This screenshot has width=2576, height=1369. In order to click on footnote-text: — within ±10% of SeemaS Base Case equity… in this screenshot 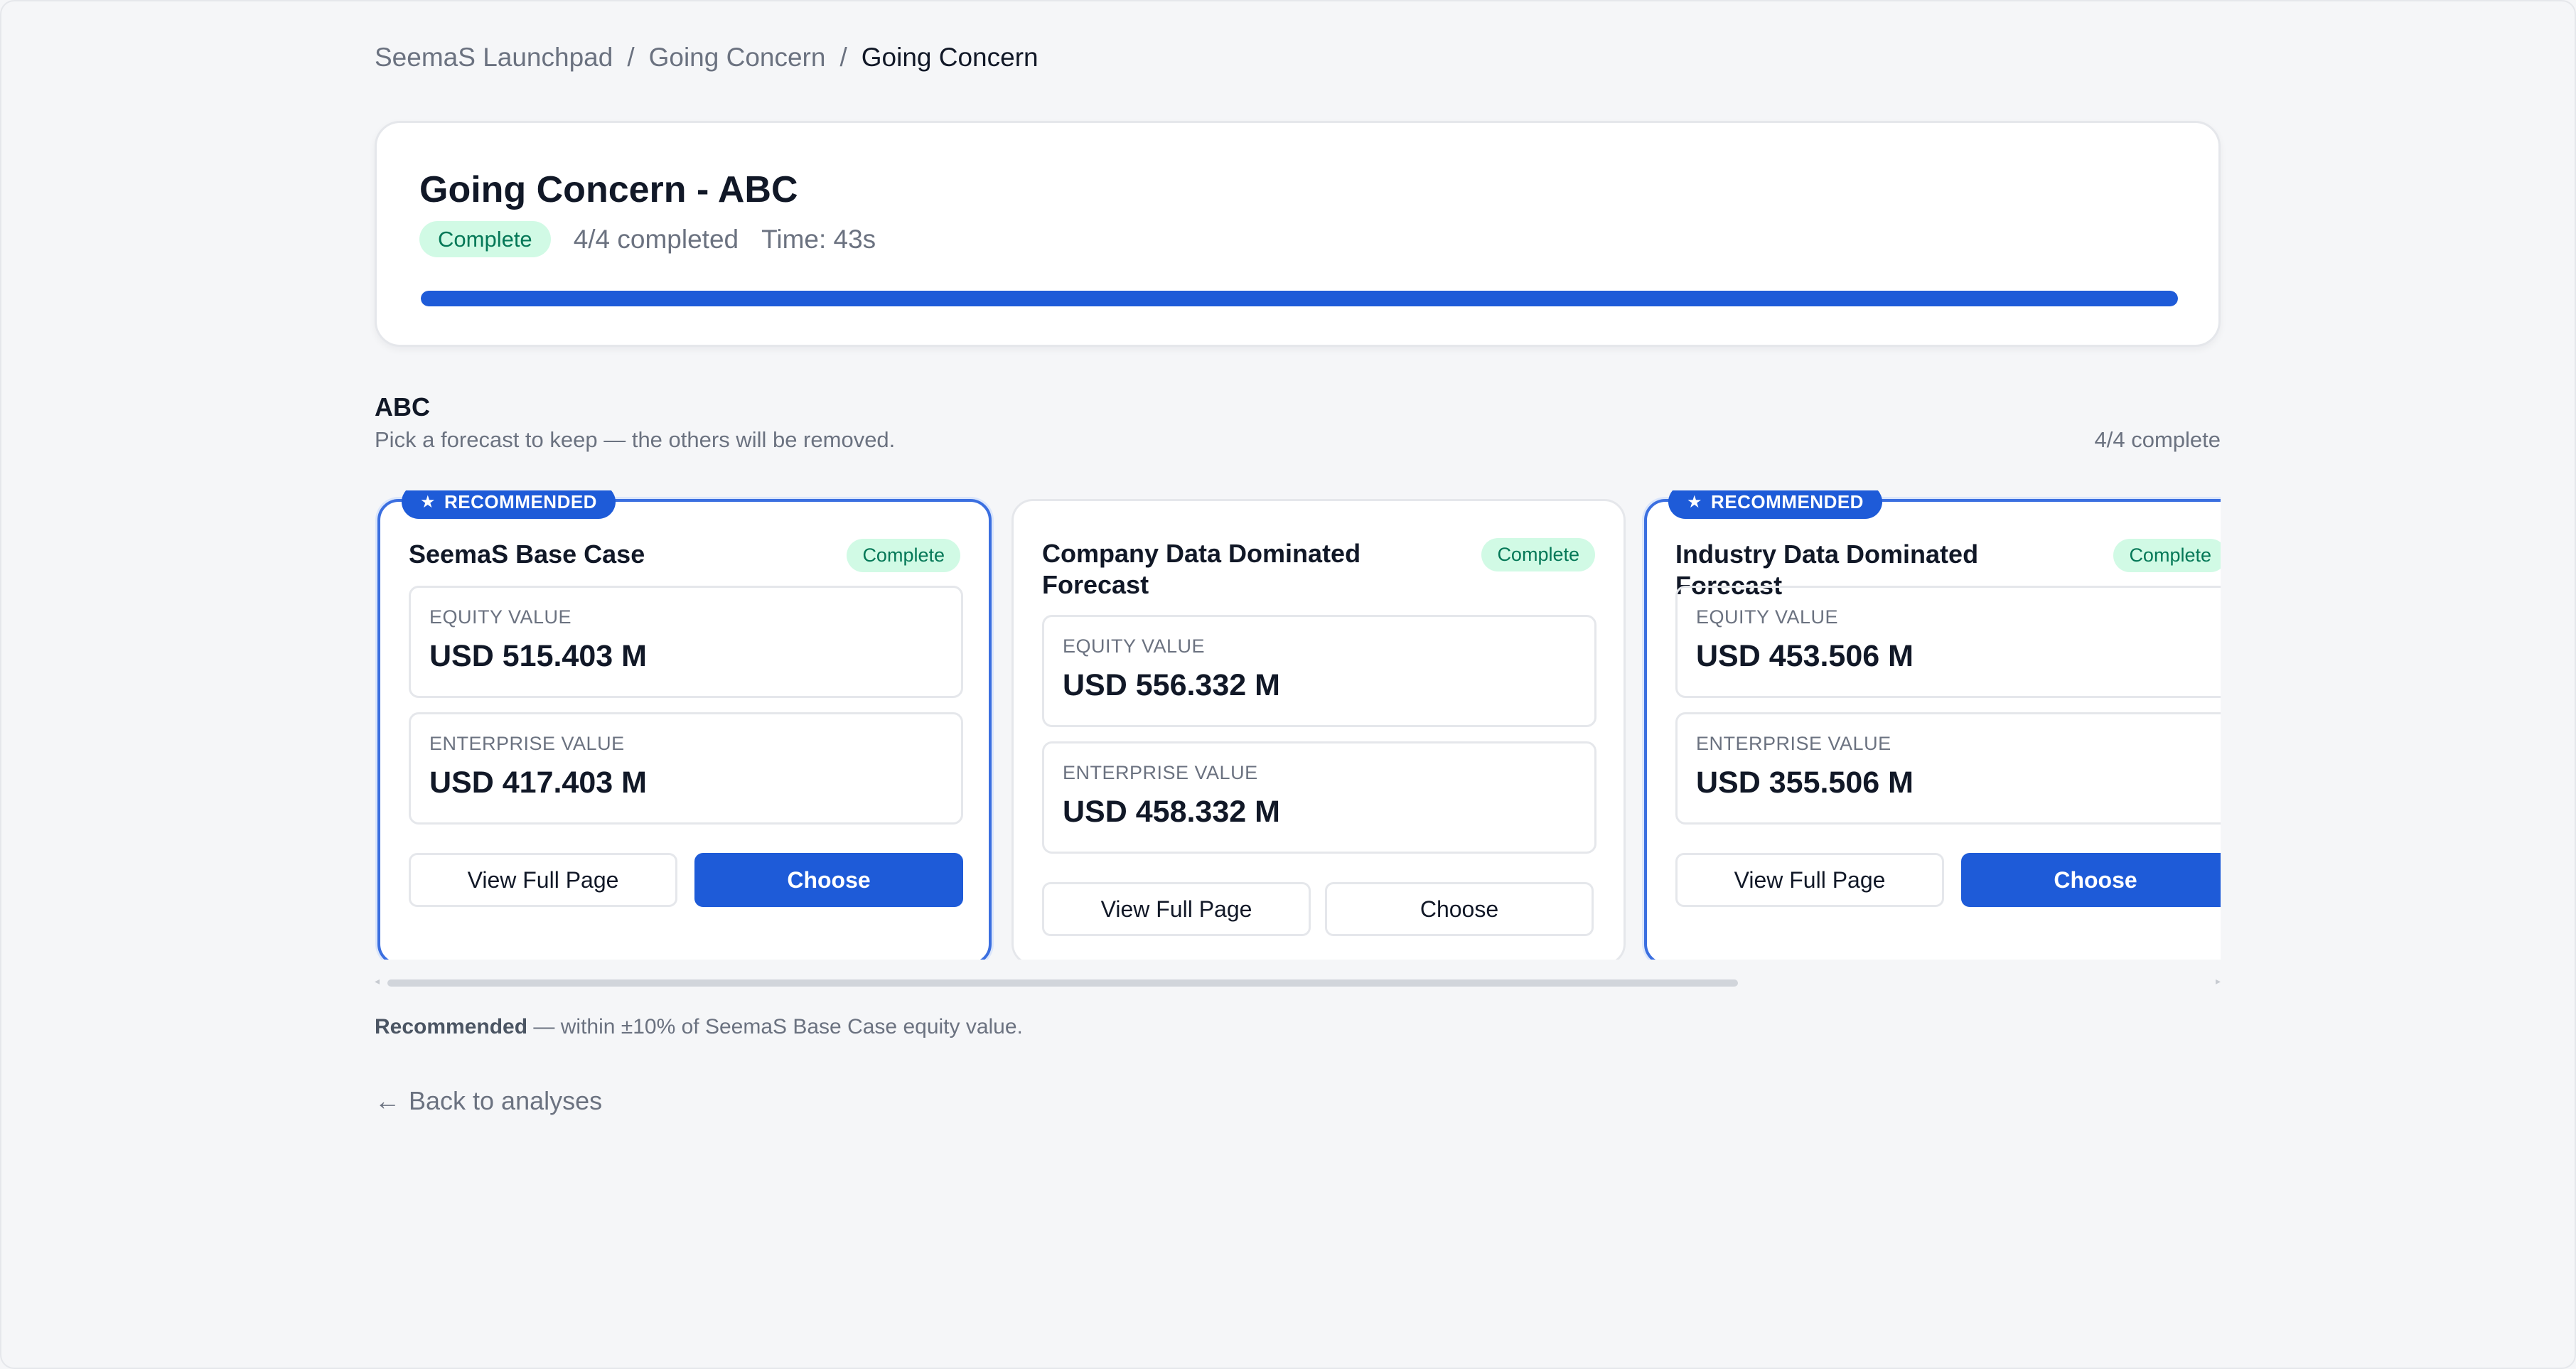, I will do `click(775, 1026)`.